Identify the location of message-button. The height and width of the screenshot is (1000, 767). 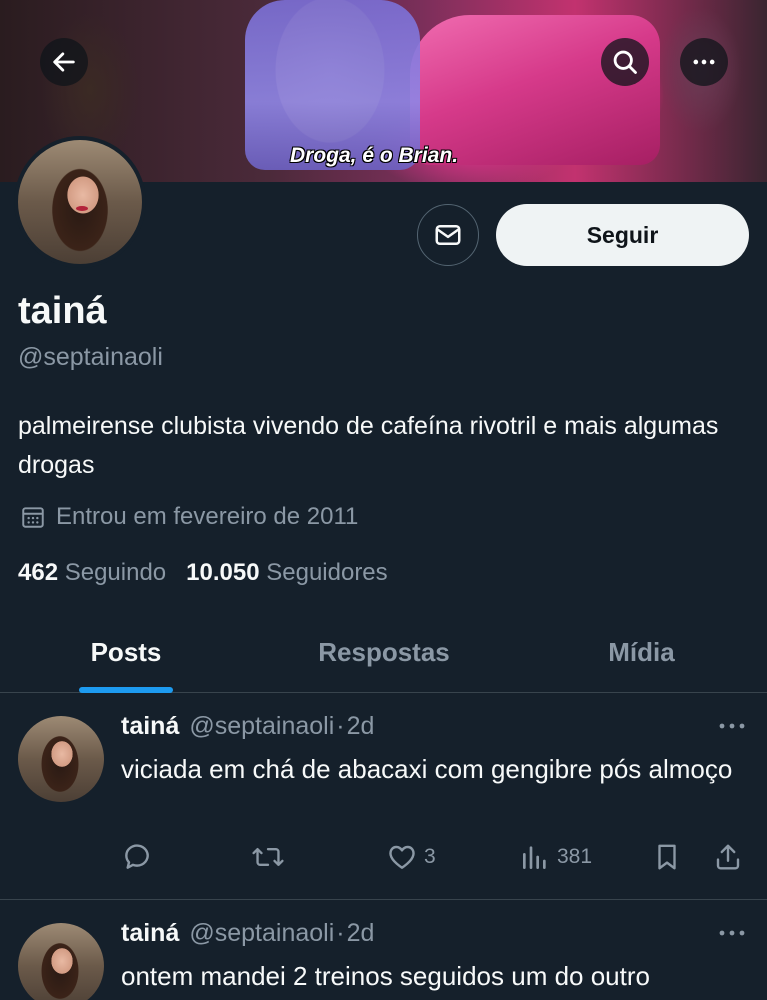
(448, 235).